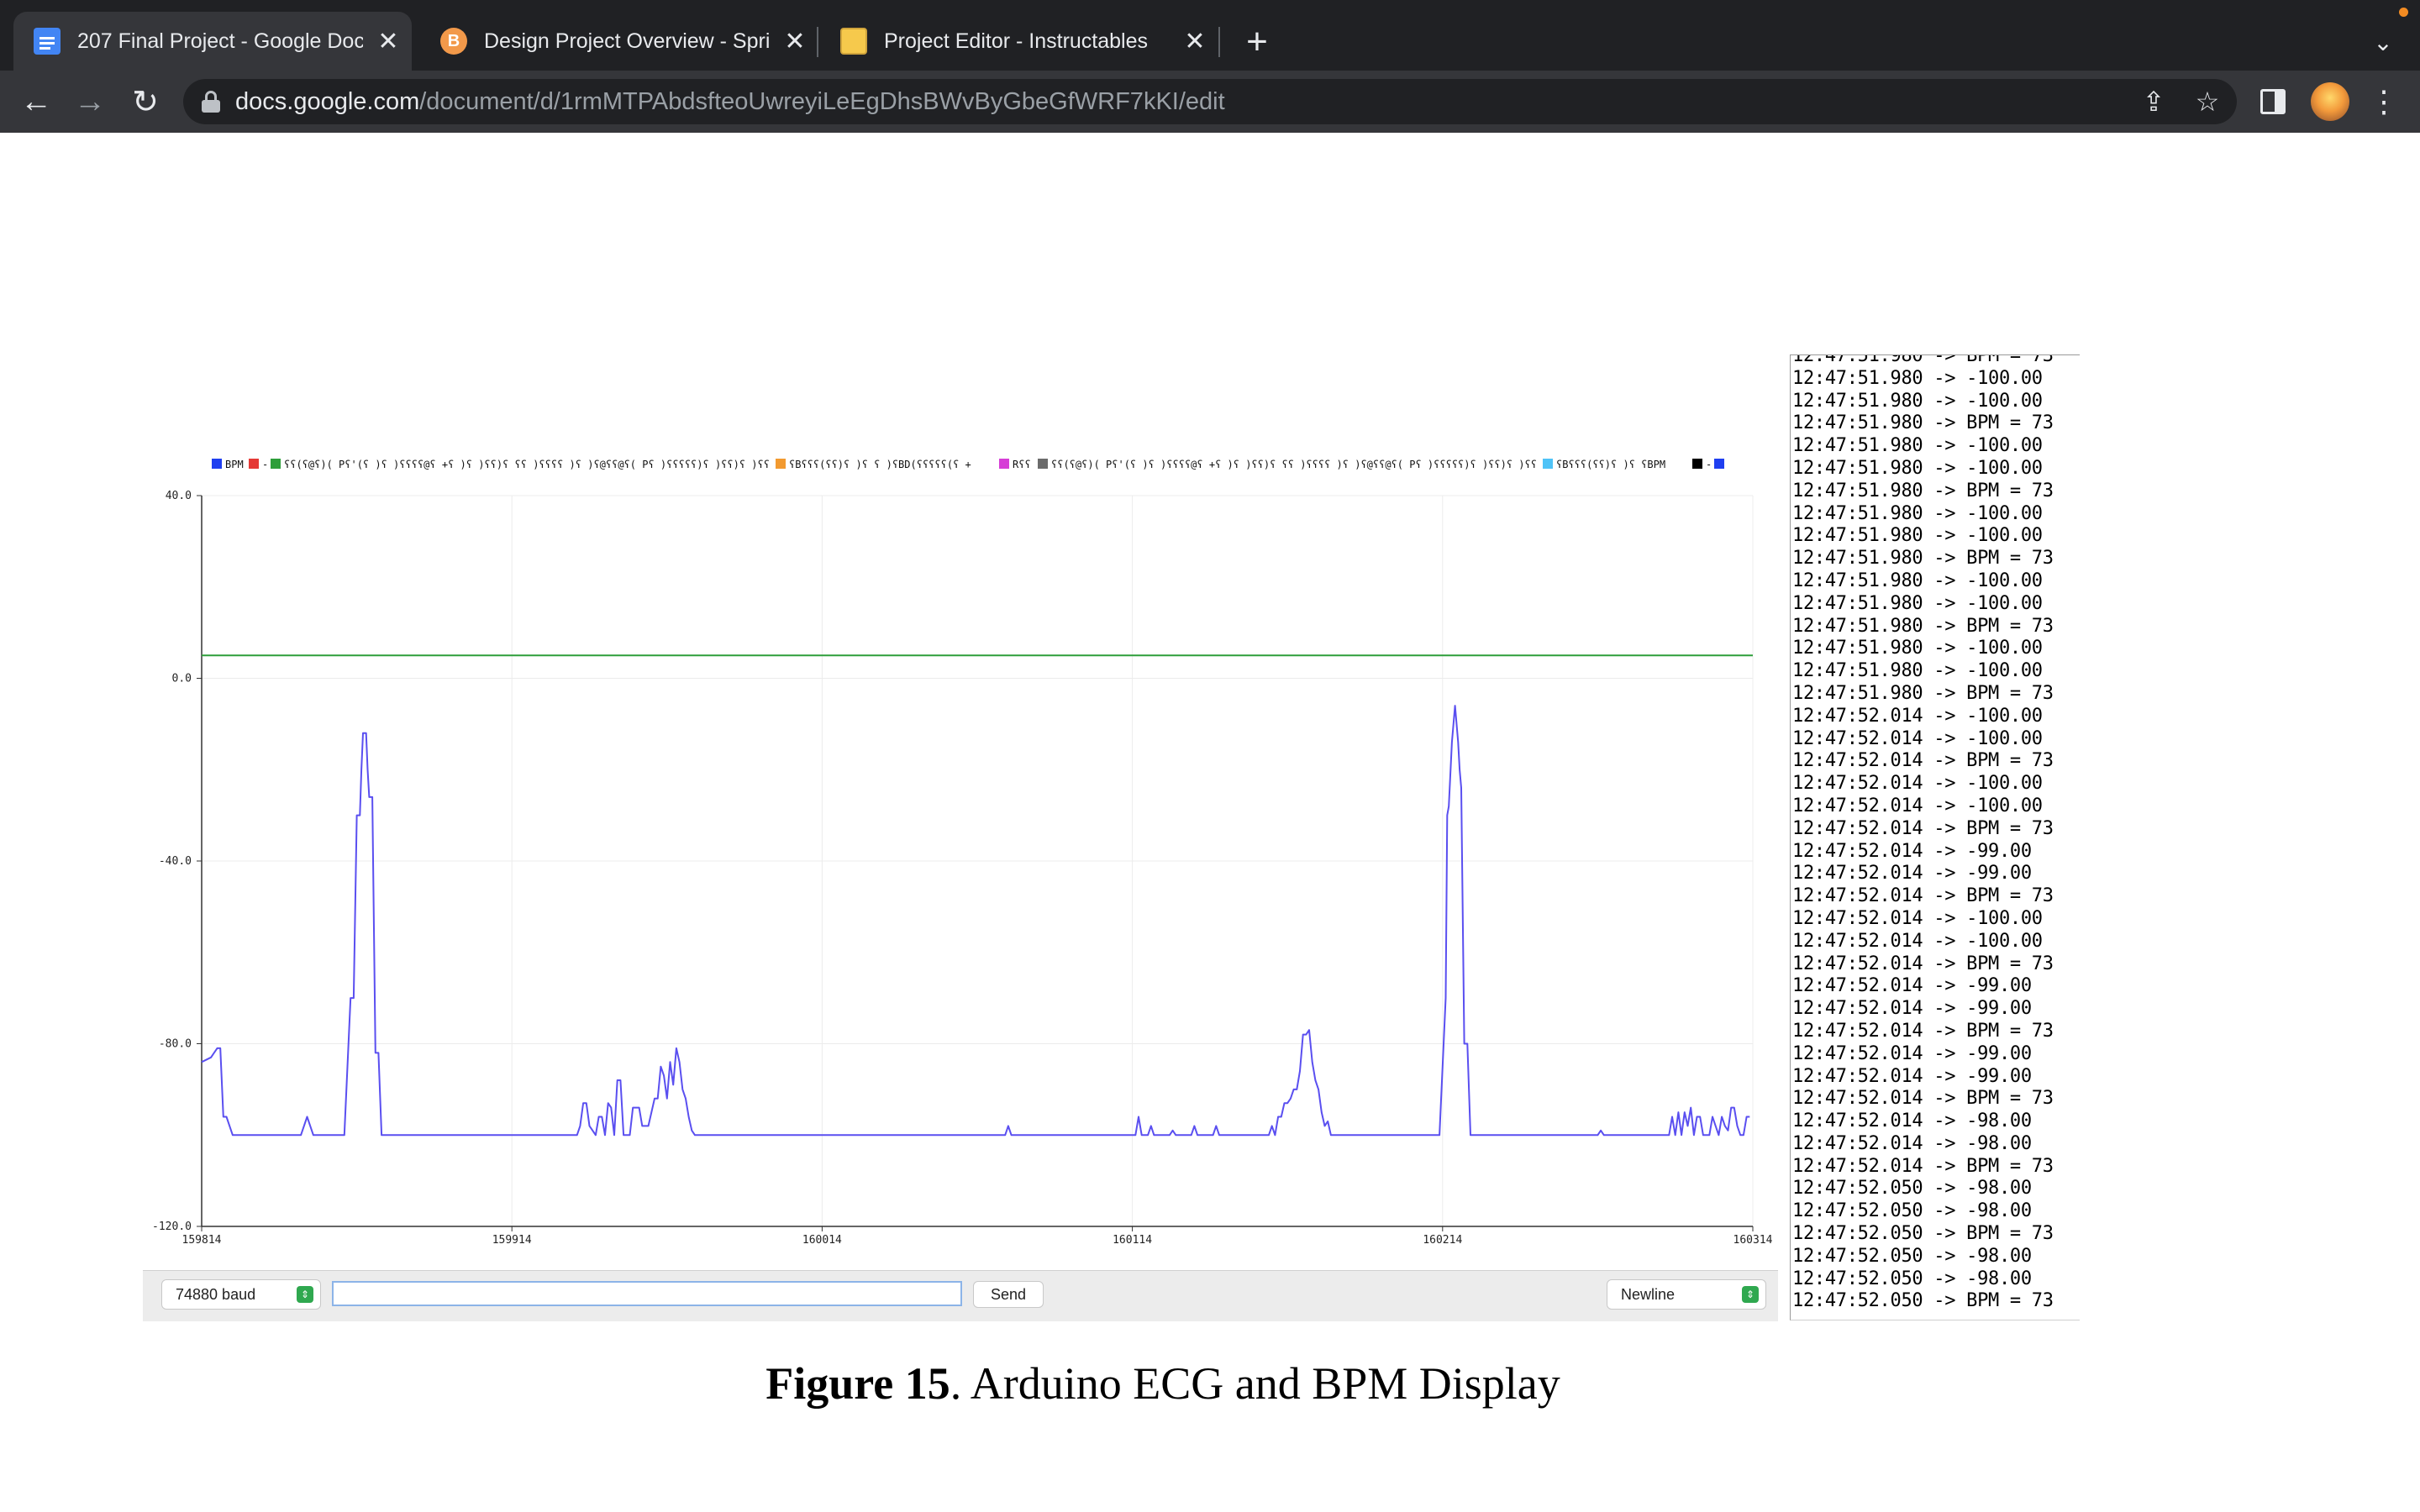 This screenshot has height=1512, width=2420. Describe the element at coordinates (2208, 101) in the screenshot. I see `bookmark-star-icon: ☆` at that location.